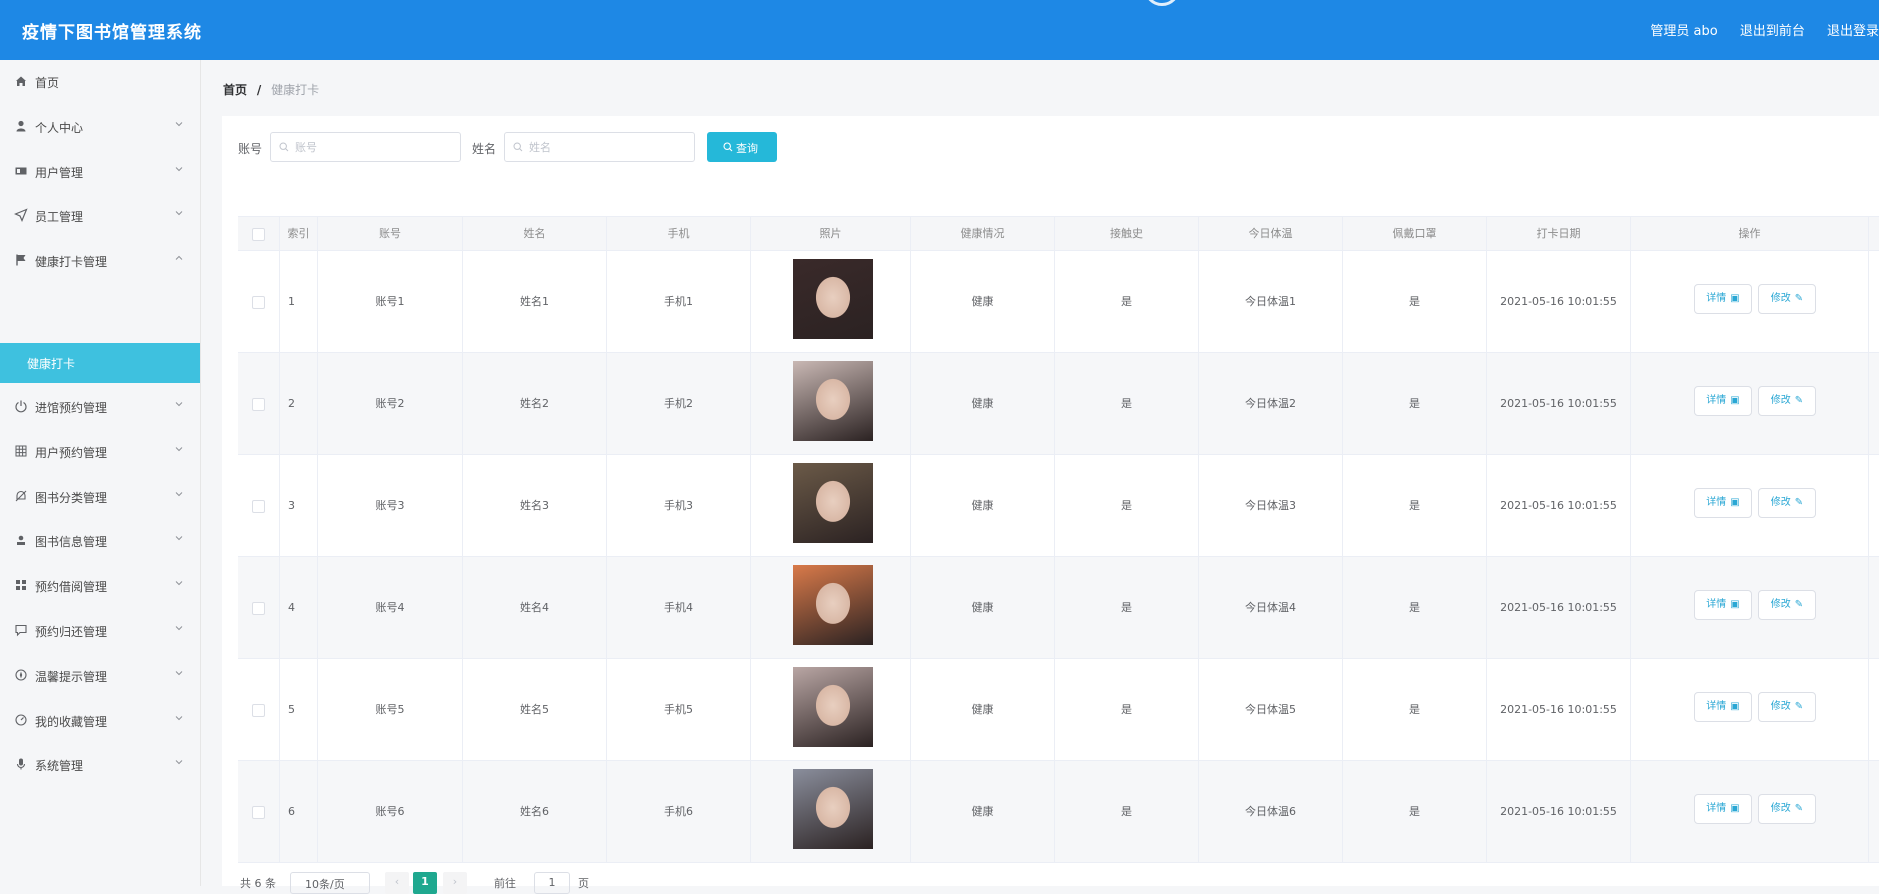  Describe the element at coordinates (1683, 31) in the screenshot. I see `admin-user: 管理员 abo` at that location.